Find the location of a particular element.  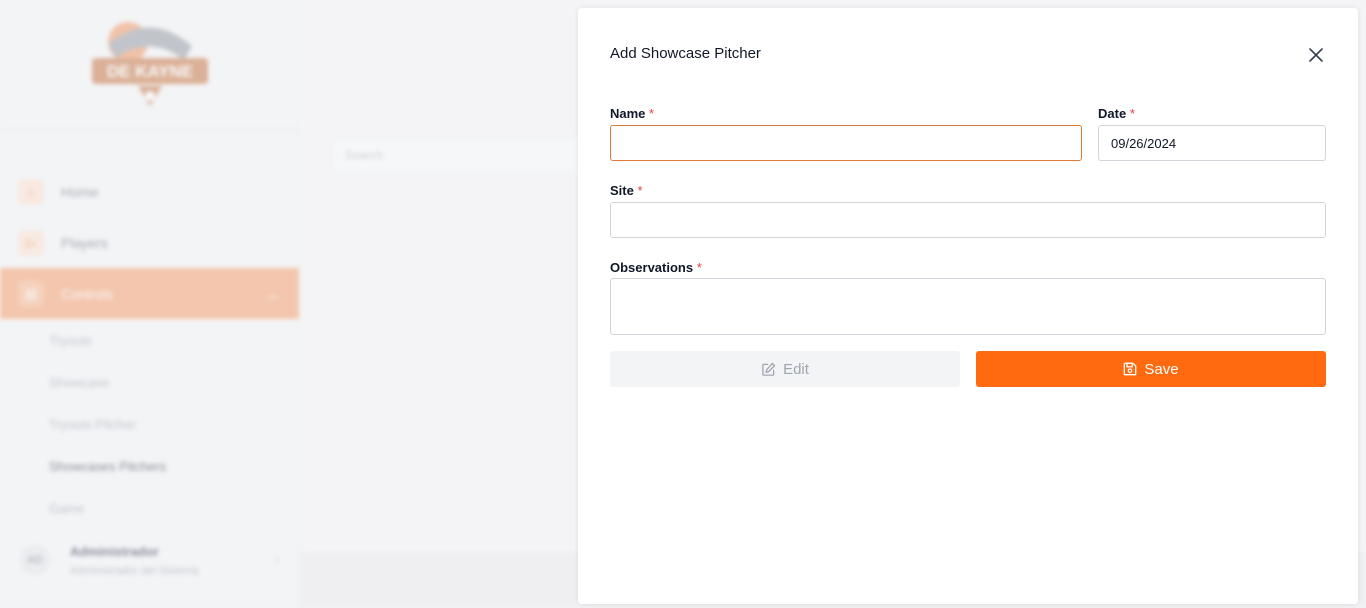

observations-label: Observations * is located at coordinates (656, 267).